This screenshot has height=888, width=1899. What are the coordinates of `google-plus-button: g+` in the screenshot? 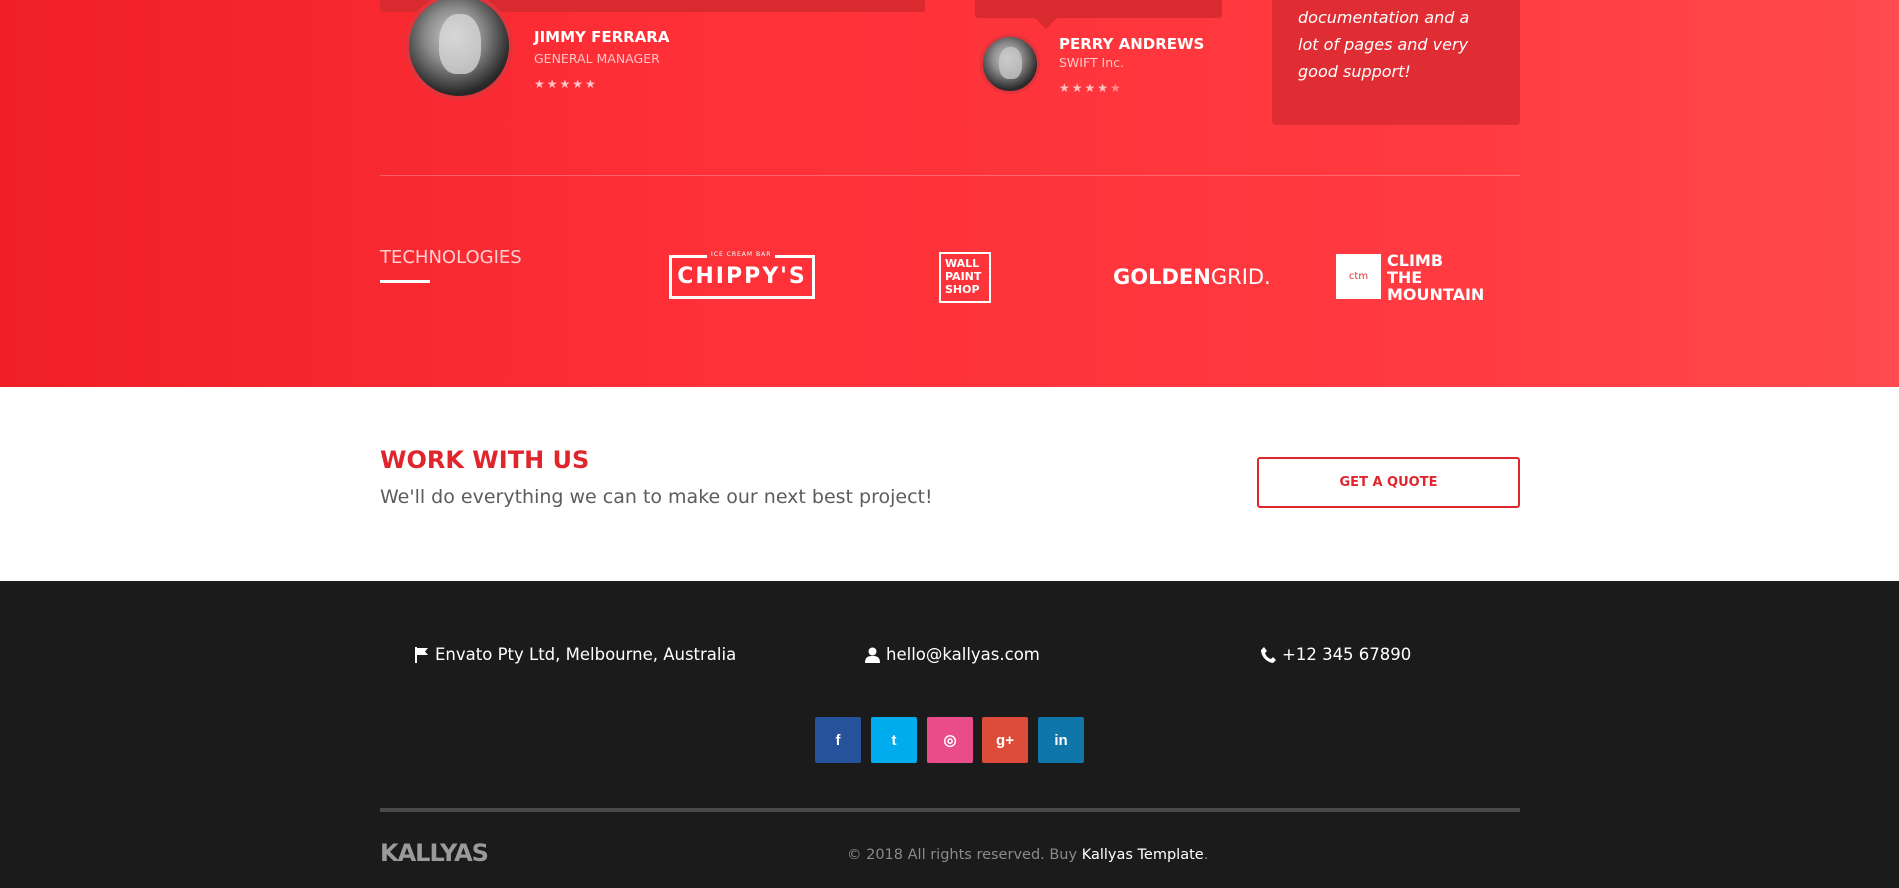 It's located at (1005, 740).